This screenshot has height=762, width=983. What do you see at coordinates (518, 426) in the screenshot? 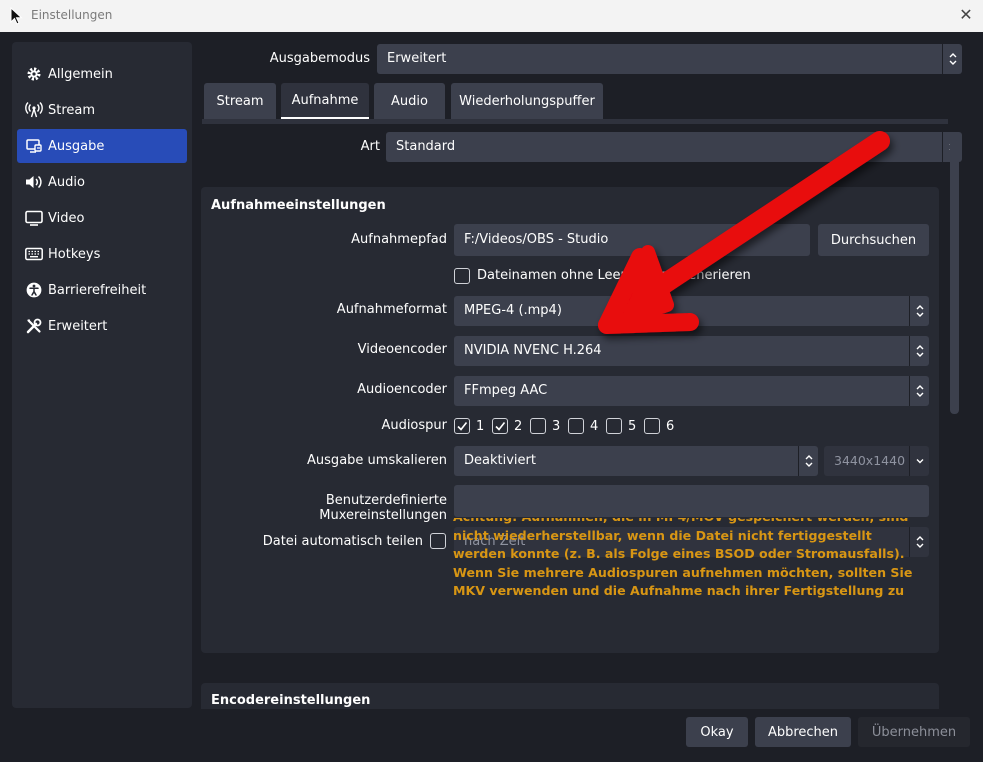
I see `audio-track-2-label: 2` at bounding box center [518, 426].